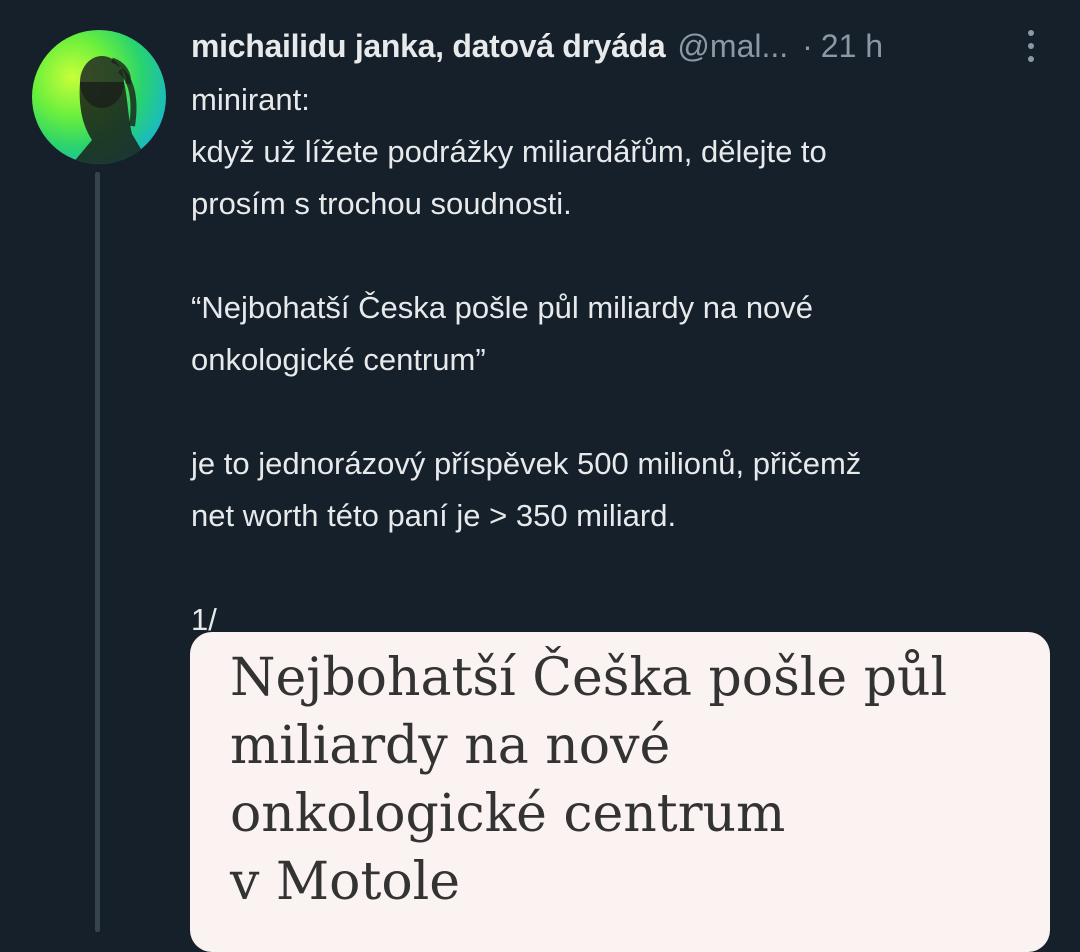  What do you see at coordinates (450, 746) in the screenshot?
I see `media-headline-line: miliardy na nové` at bounding box center [450, 746].